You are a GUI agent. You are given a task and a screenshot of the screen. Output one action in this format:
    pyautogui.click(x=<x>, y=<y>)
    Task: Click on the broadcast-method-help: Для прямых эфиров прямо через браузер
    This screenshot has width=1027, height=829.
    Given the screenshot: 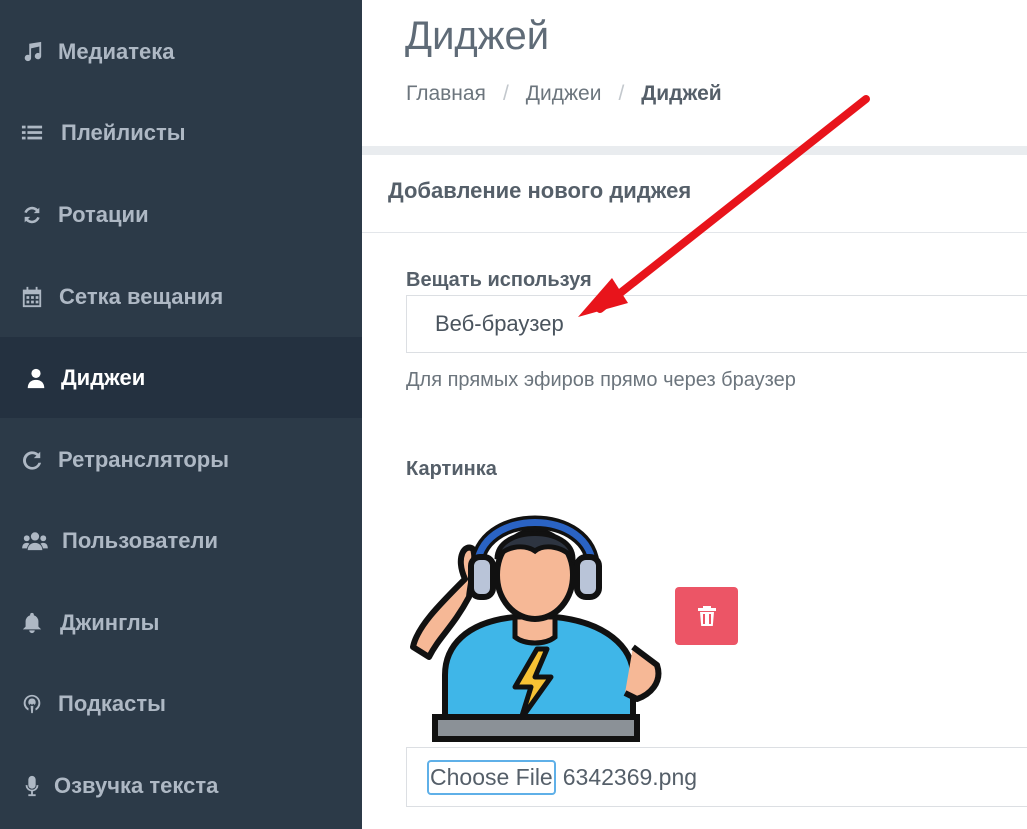 What is the action you would take?
    pyautogui.click(x=601, y=380)
    